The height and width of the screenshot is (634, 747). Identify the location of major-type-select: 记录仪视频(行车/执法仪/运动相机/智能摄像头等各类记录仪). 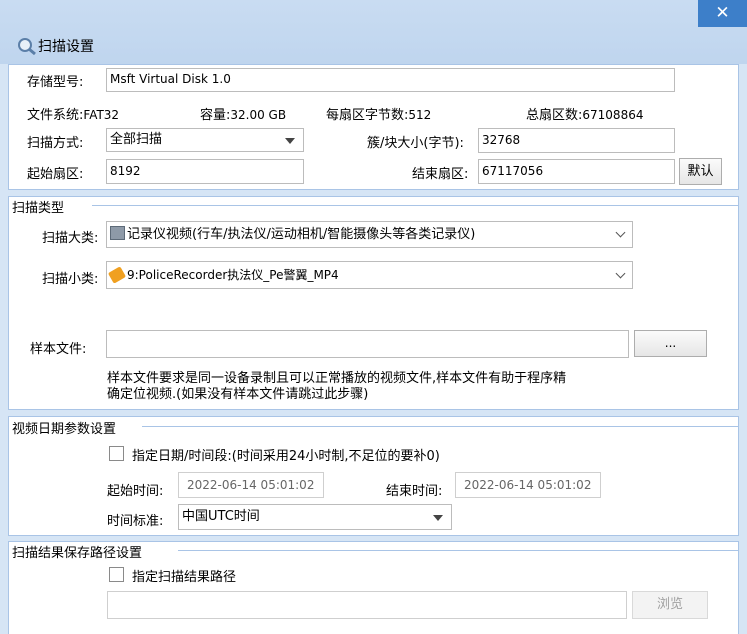
(369, 234).